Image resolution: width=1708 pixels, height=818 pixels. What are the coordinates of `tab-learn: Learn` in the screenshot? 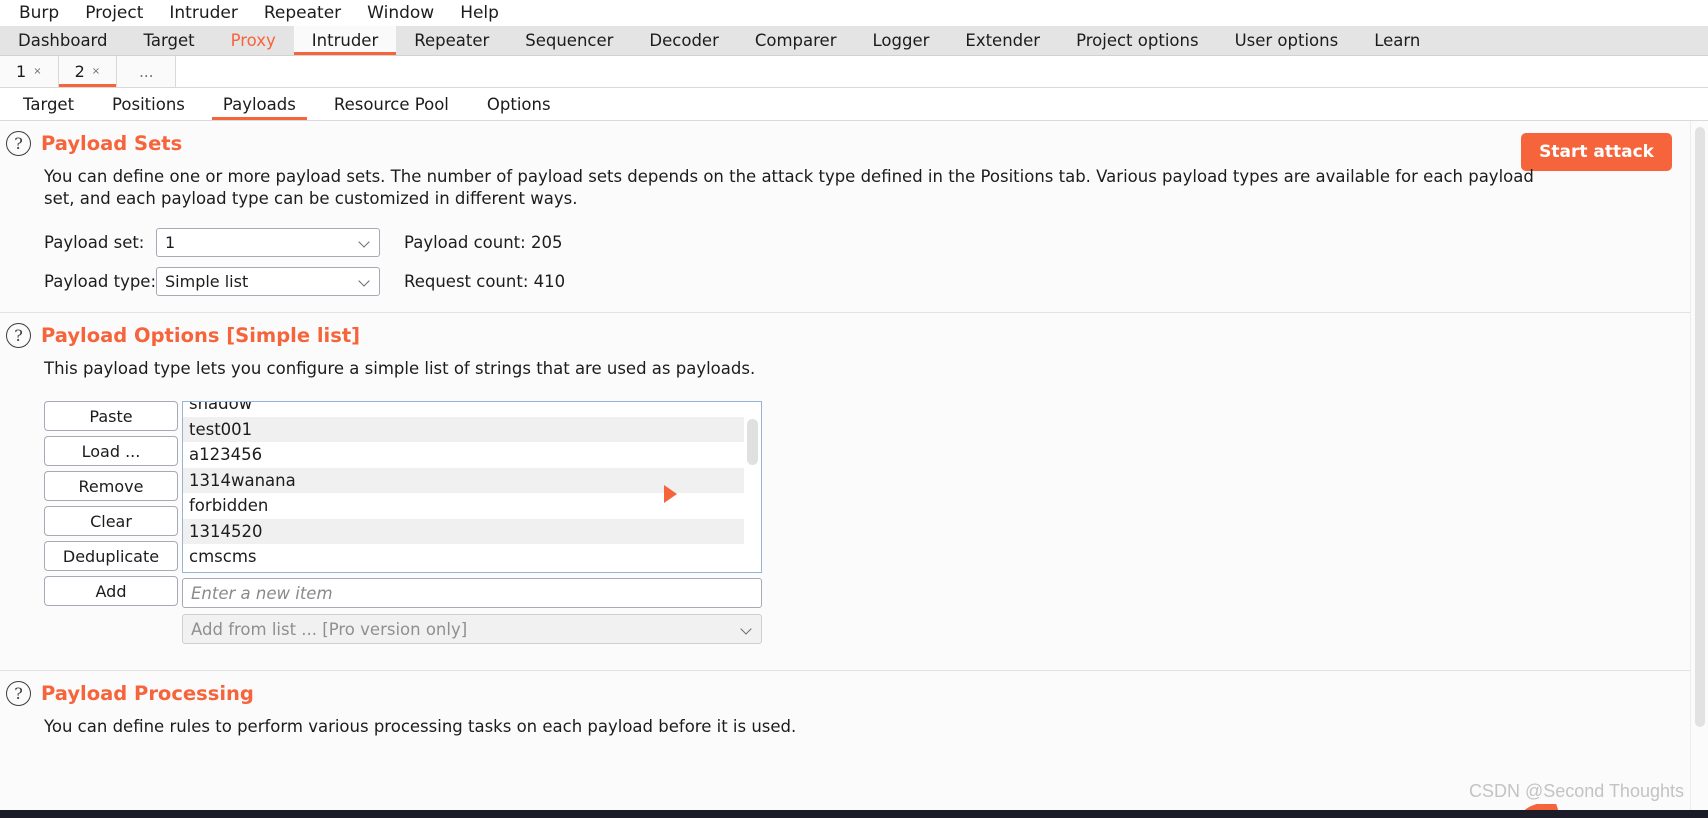 It's located at (1397, 40).